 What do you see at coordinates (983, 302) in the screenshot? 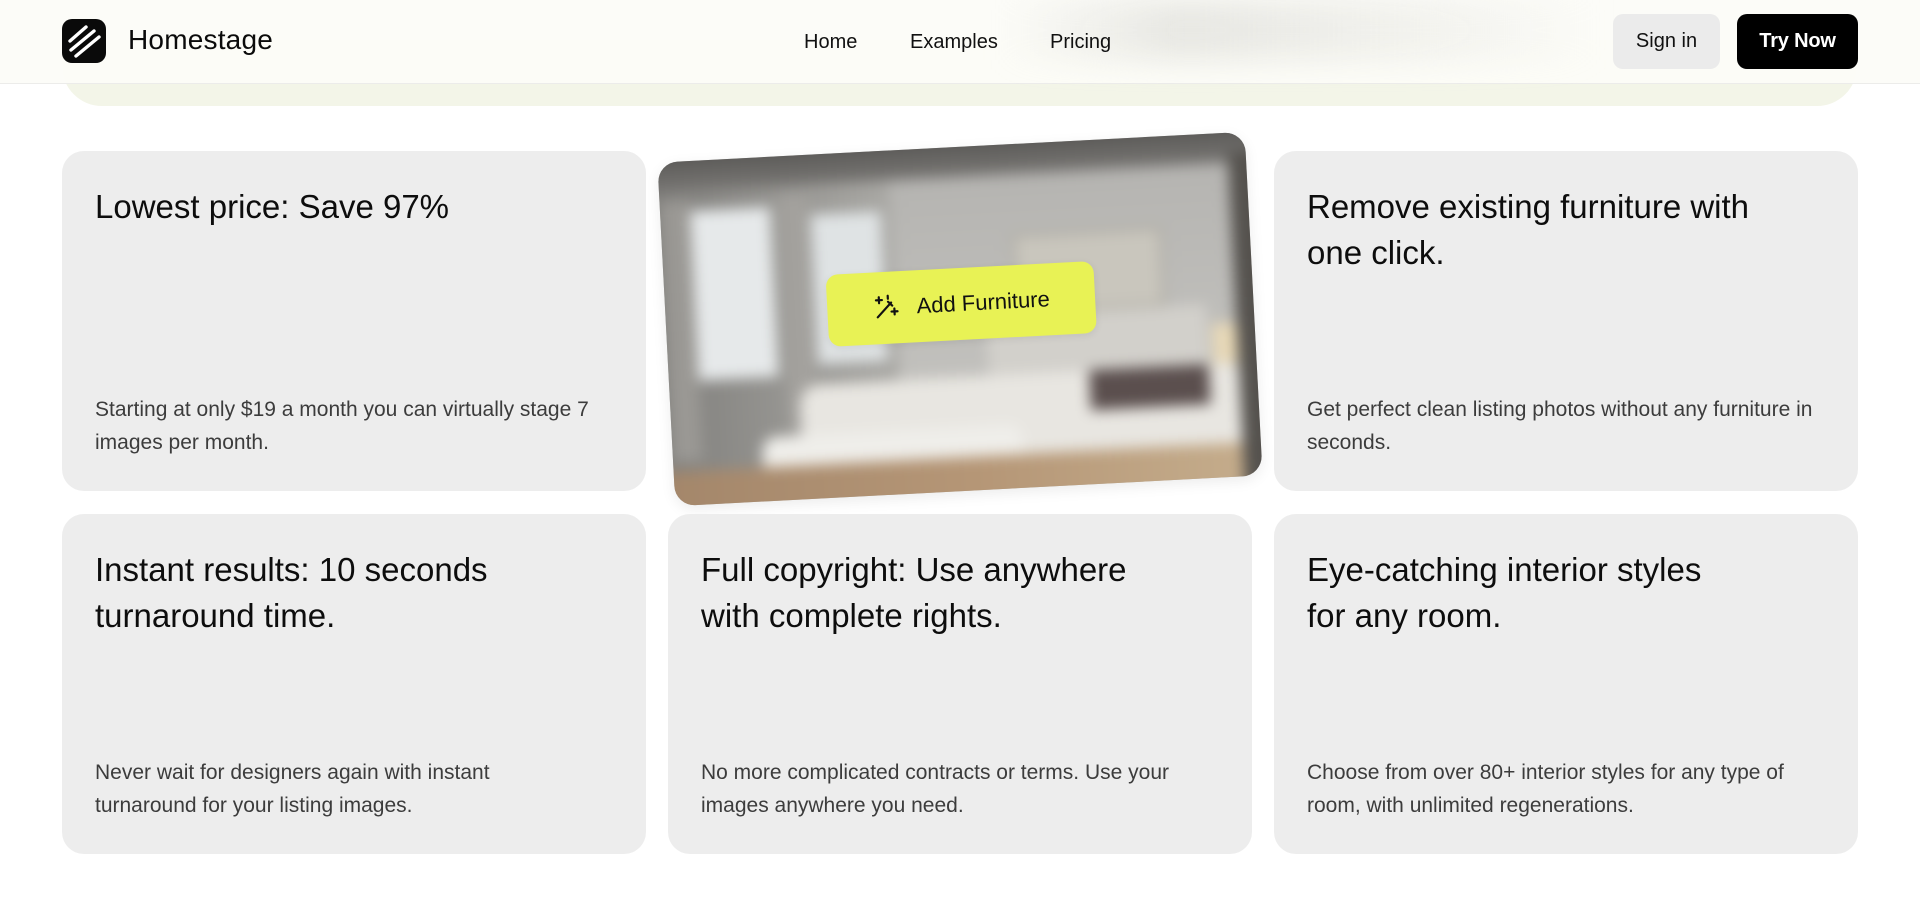
I see `add-furniture-label: Add Furniture` at bounding box center [983, 302].